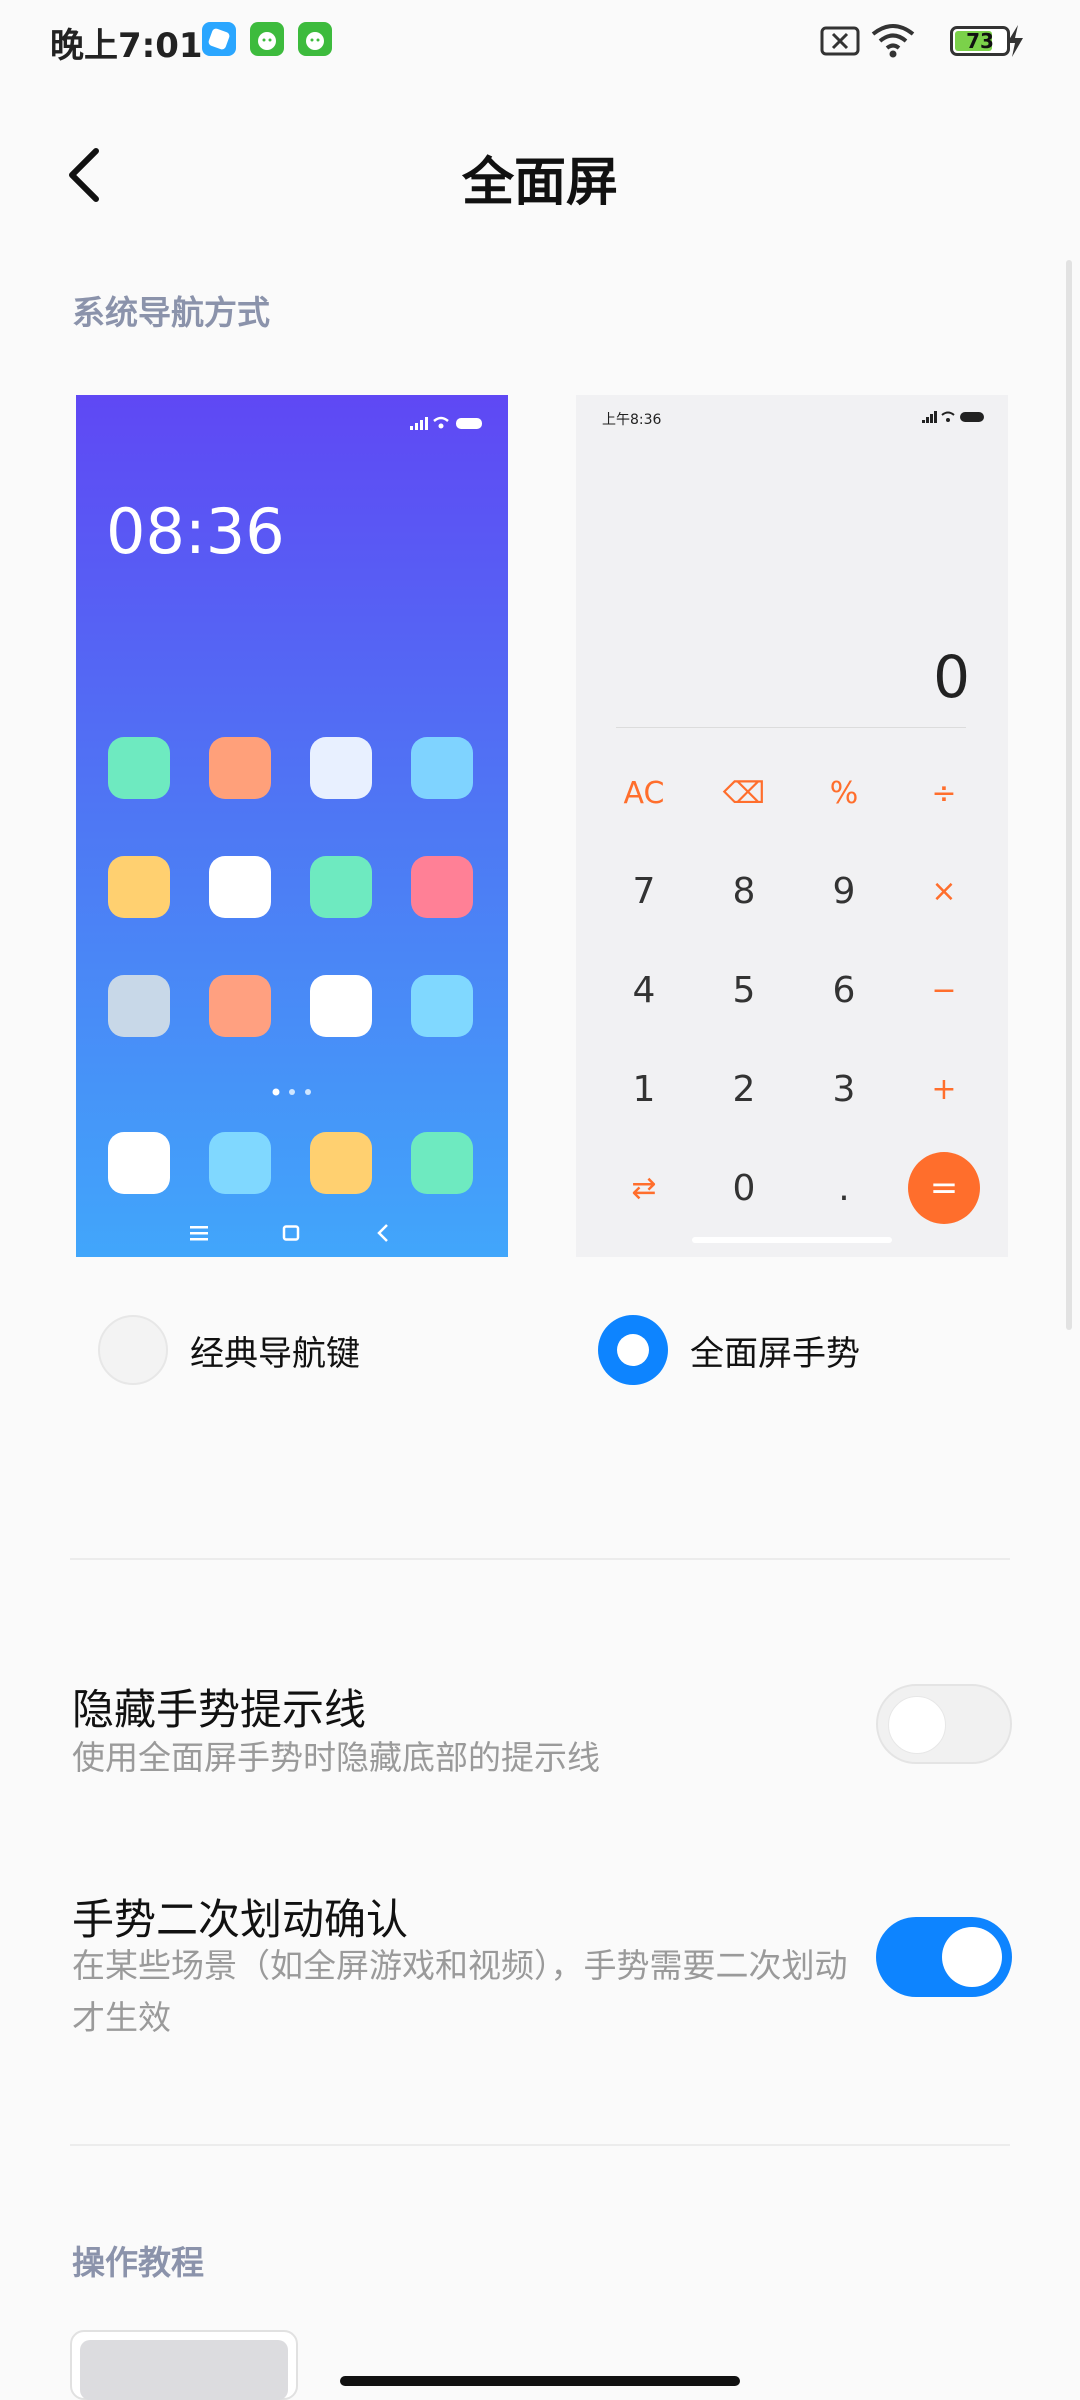  Describe the element at coordinates (944, 793) in the screenshot. I see `calculator-key: ÷` at that location.